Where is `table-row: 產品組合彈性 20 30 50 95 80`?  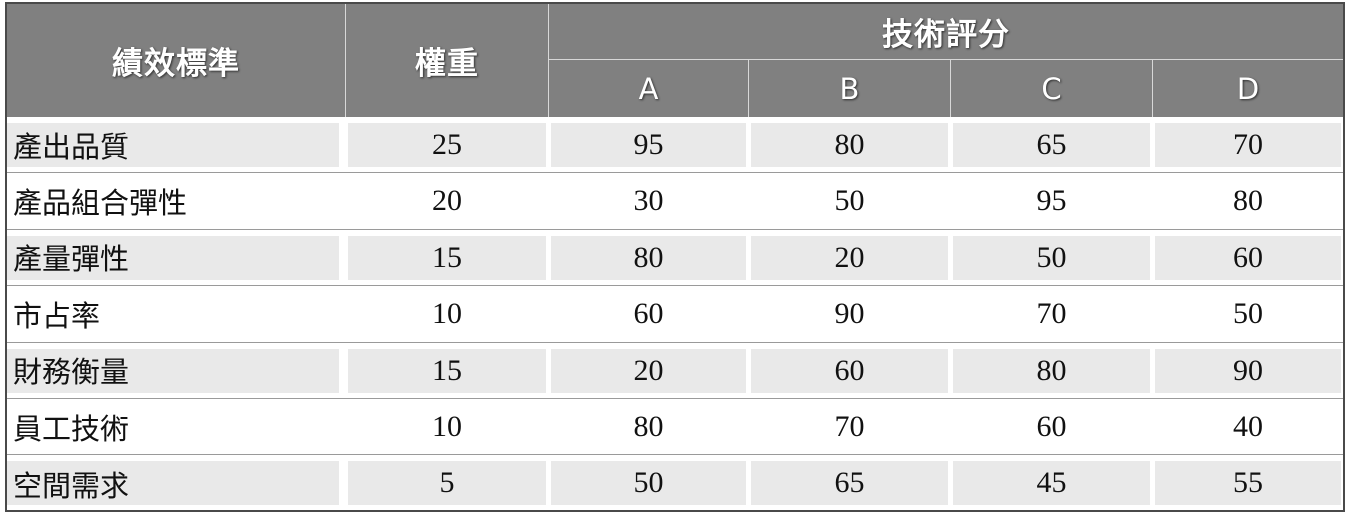
table-row: 產品組合彈性 20 30 50 95 80 is located at coordinates (675, 201).